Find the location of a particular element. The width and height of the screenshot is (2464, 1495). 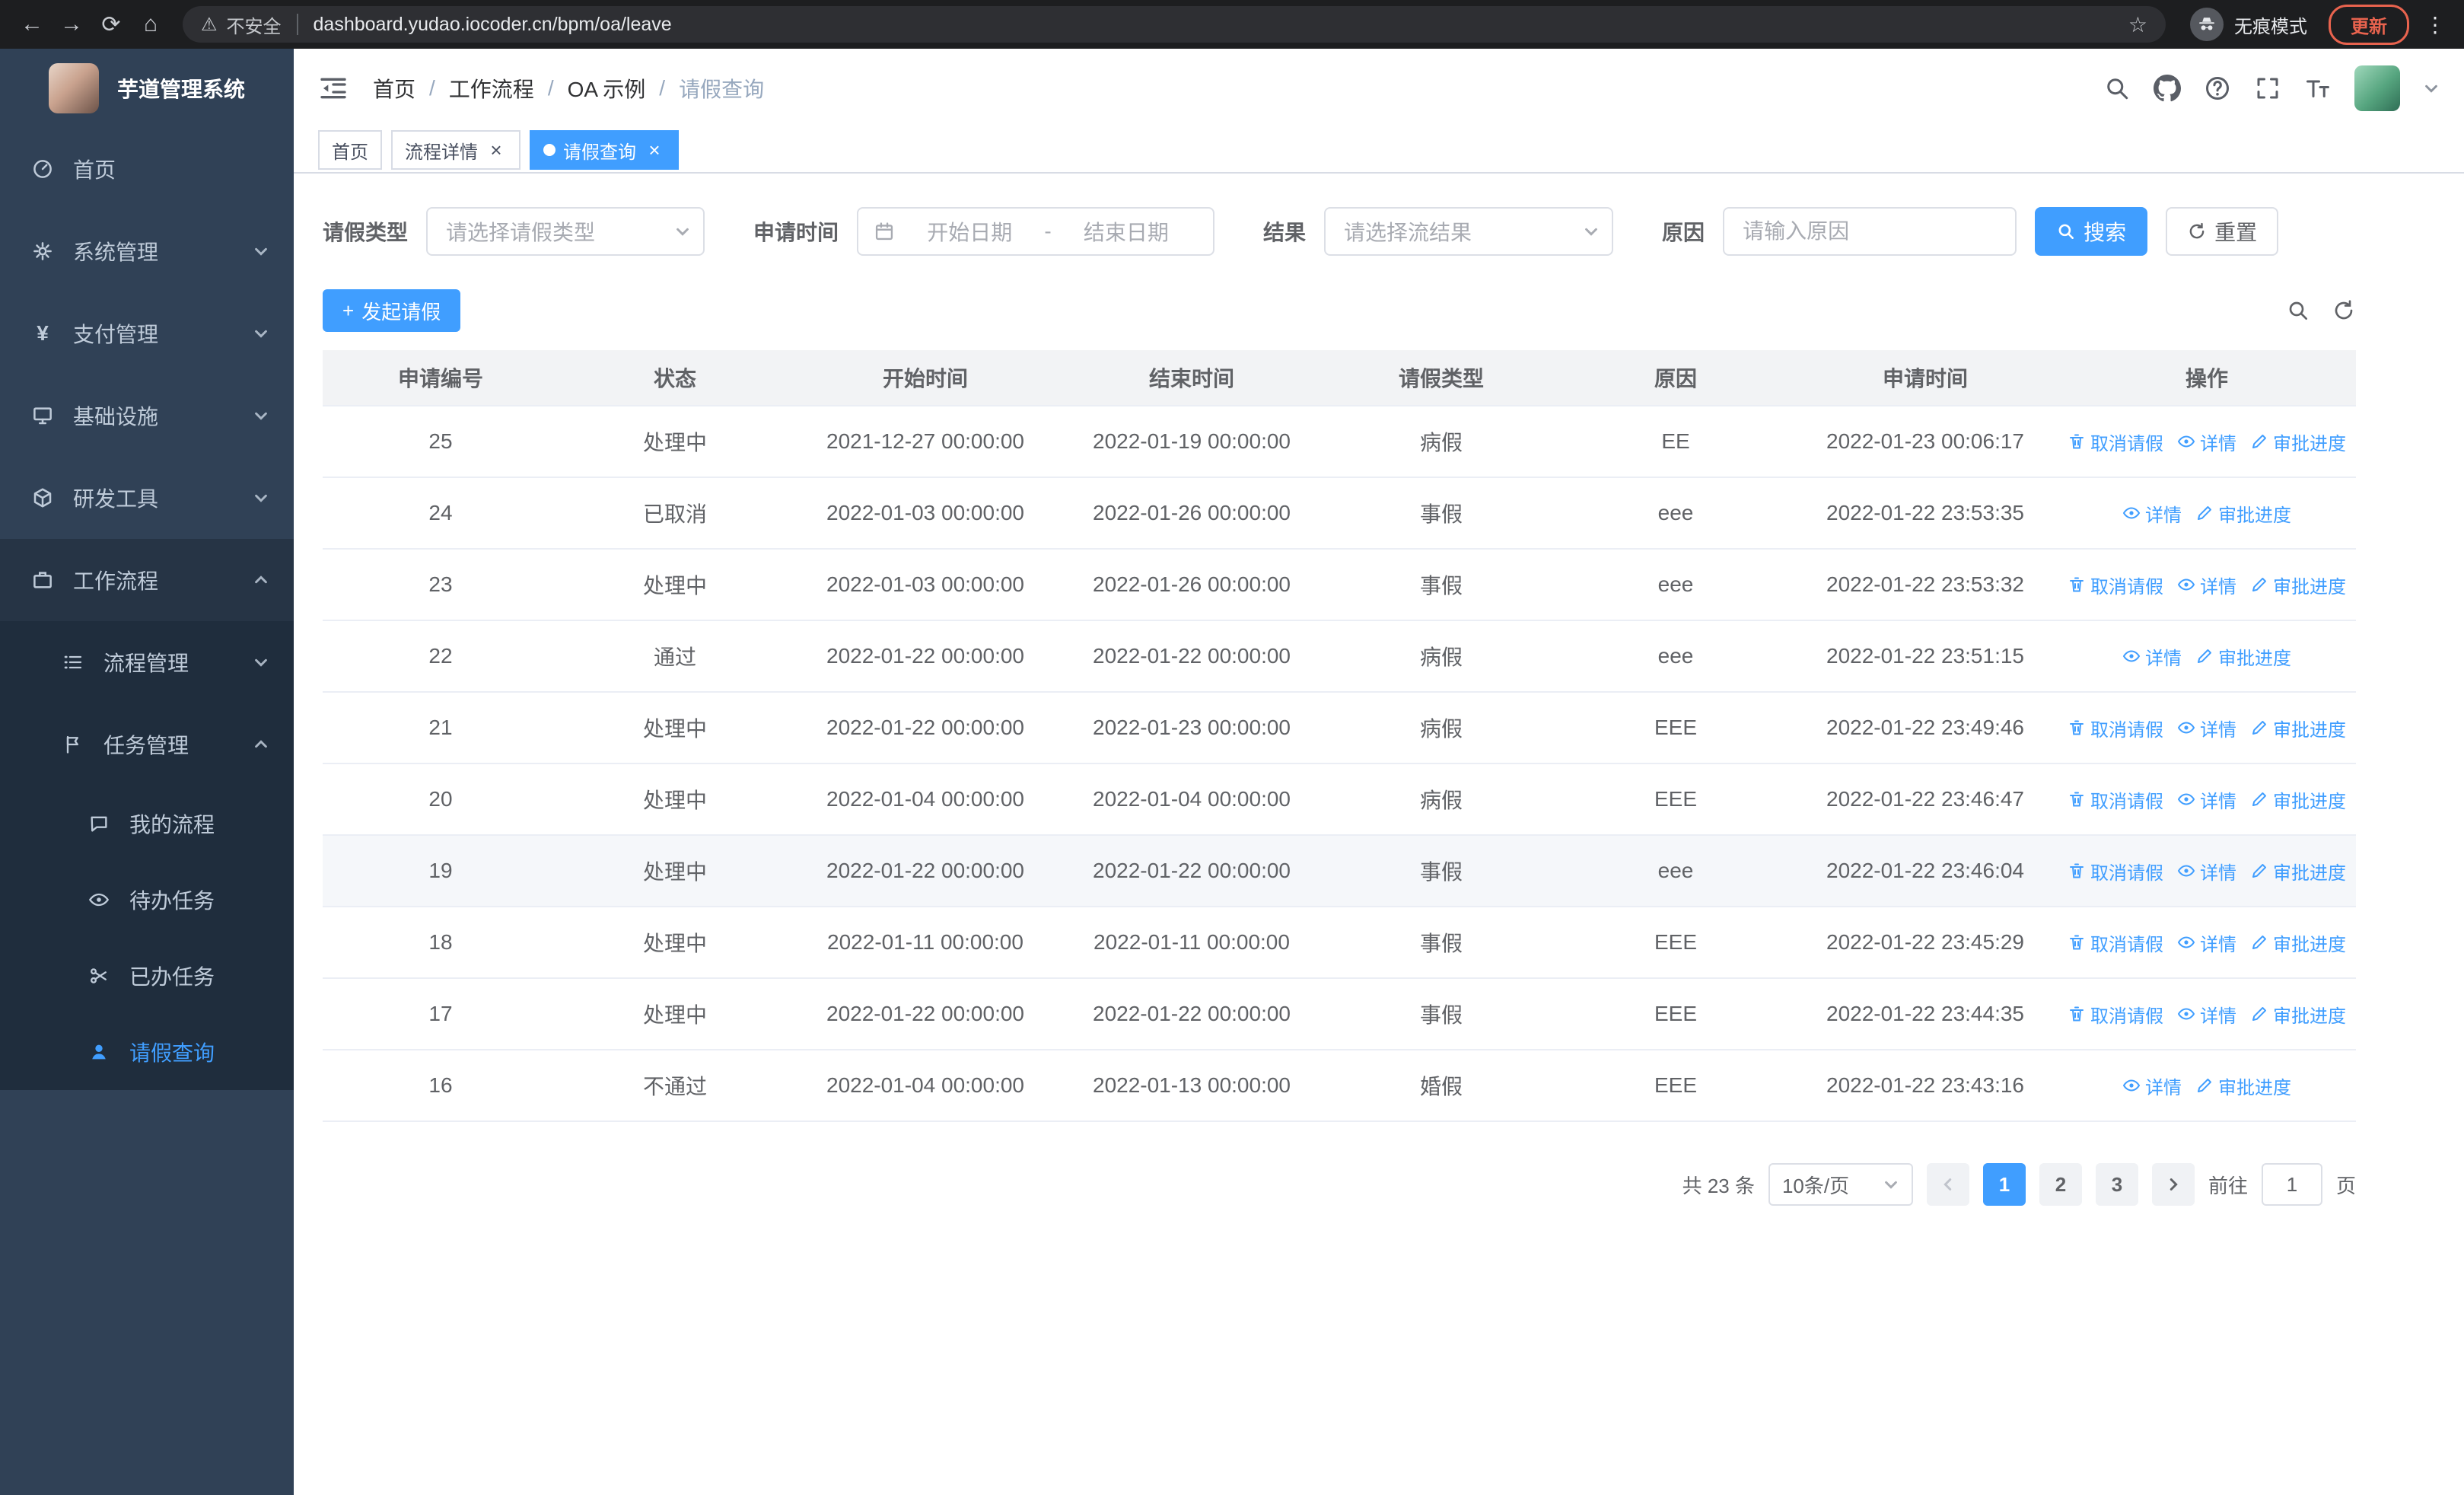

tab-home: 首页 is located at coordinates (350, 150).